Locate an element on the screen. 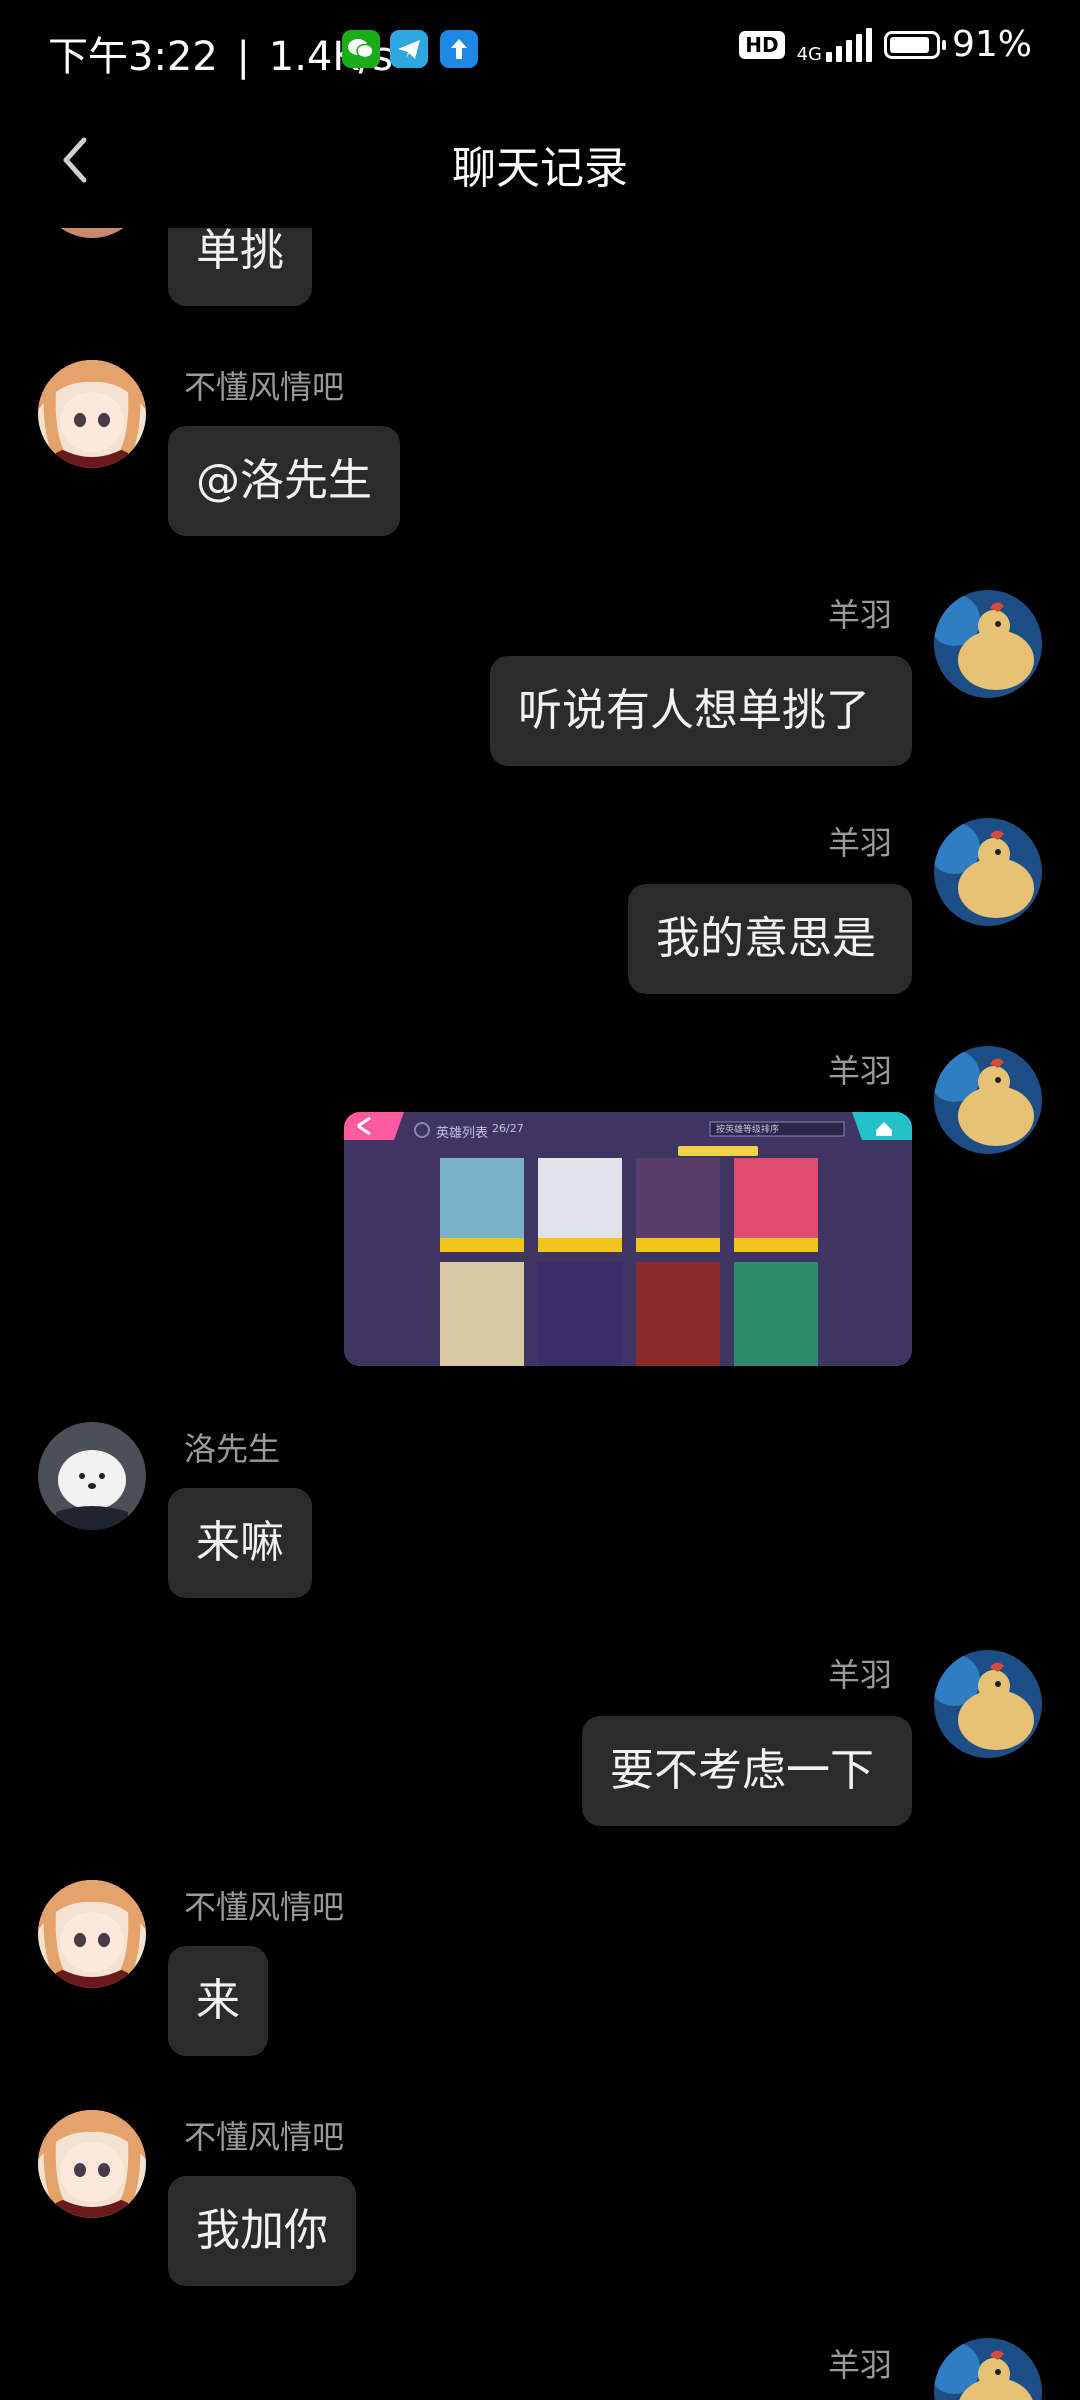  status-right: HD 4G 91% is located at coordinates (885, 44).